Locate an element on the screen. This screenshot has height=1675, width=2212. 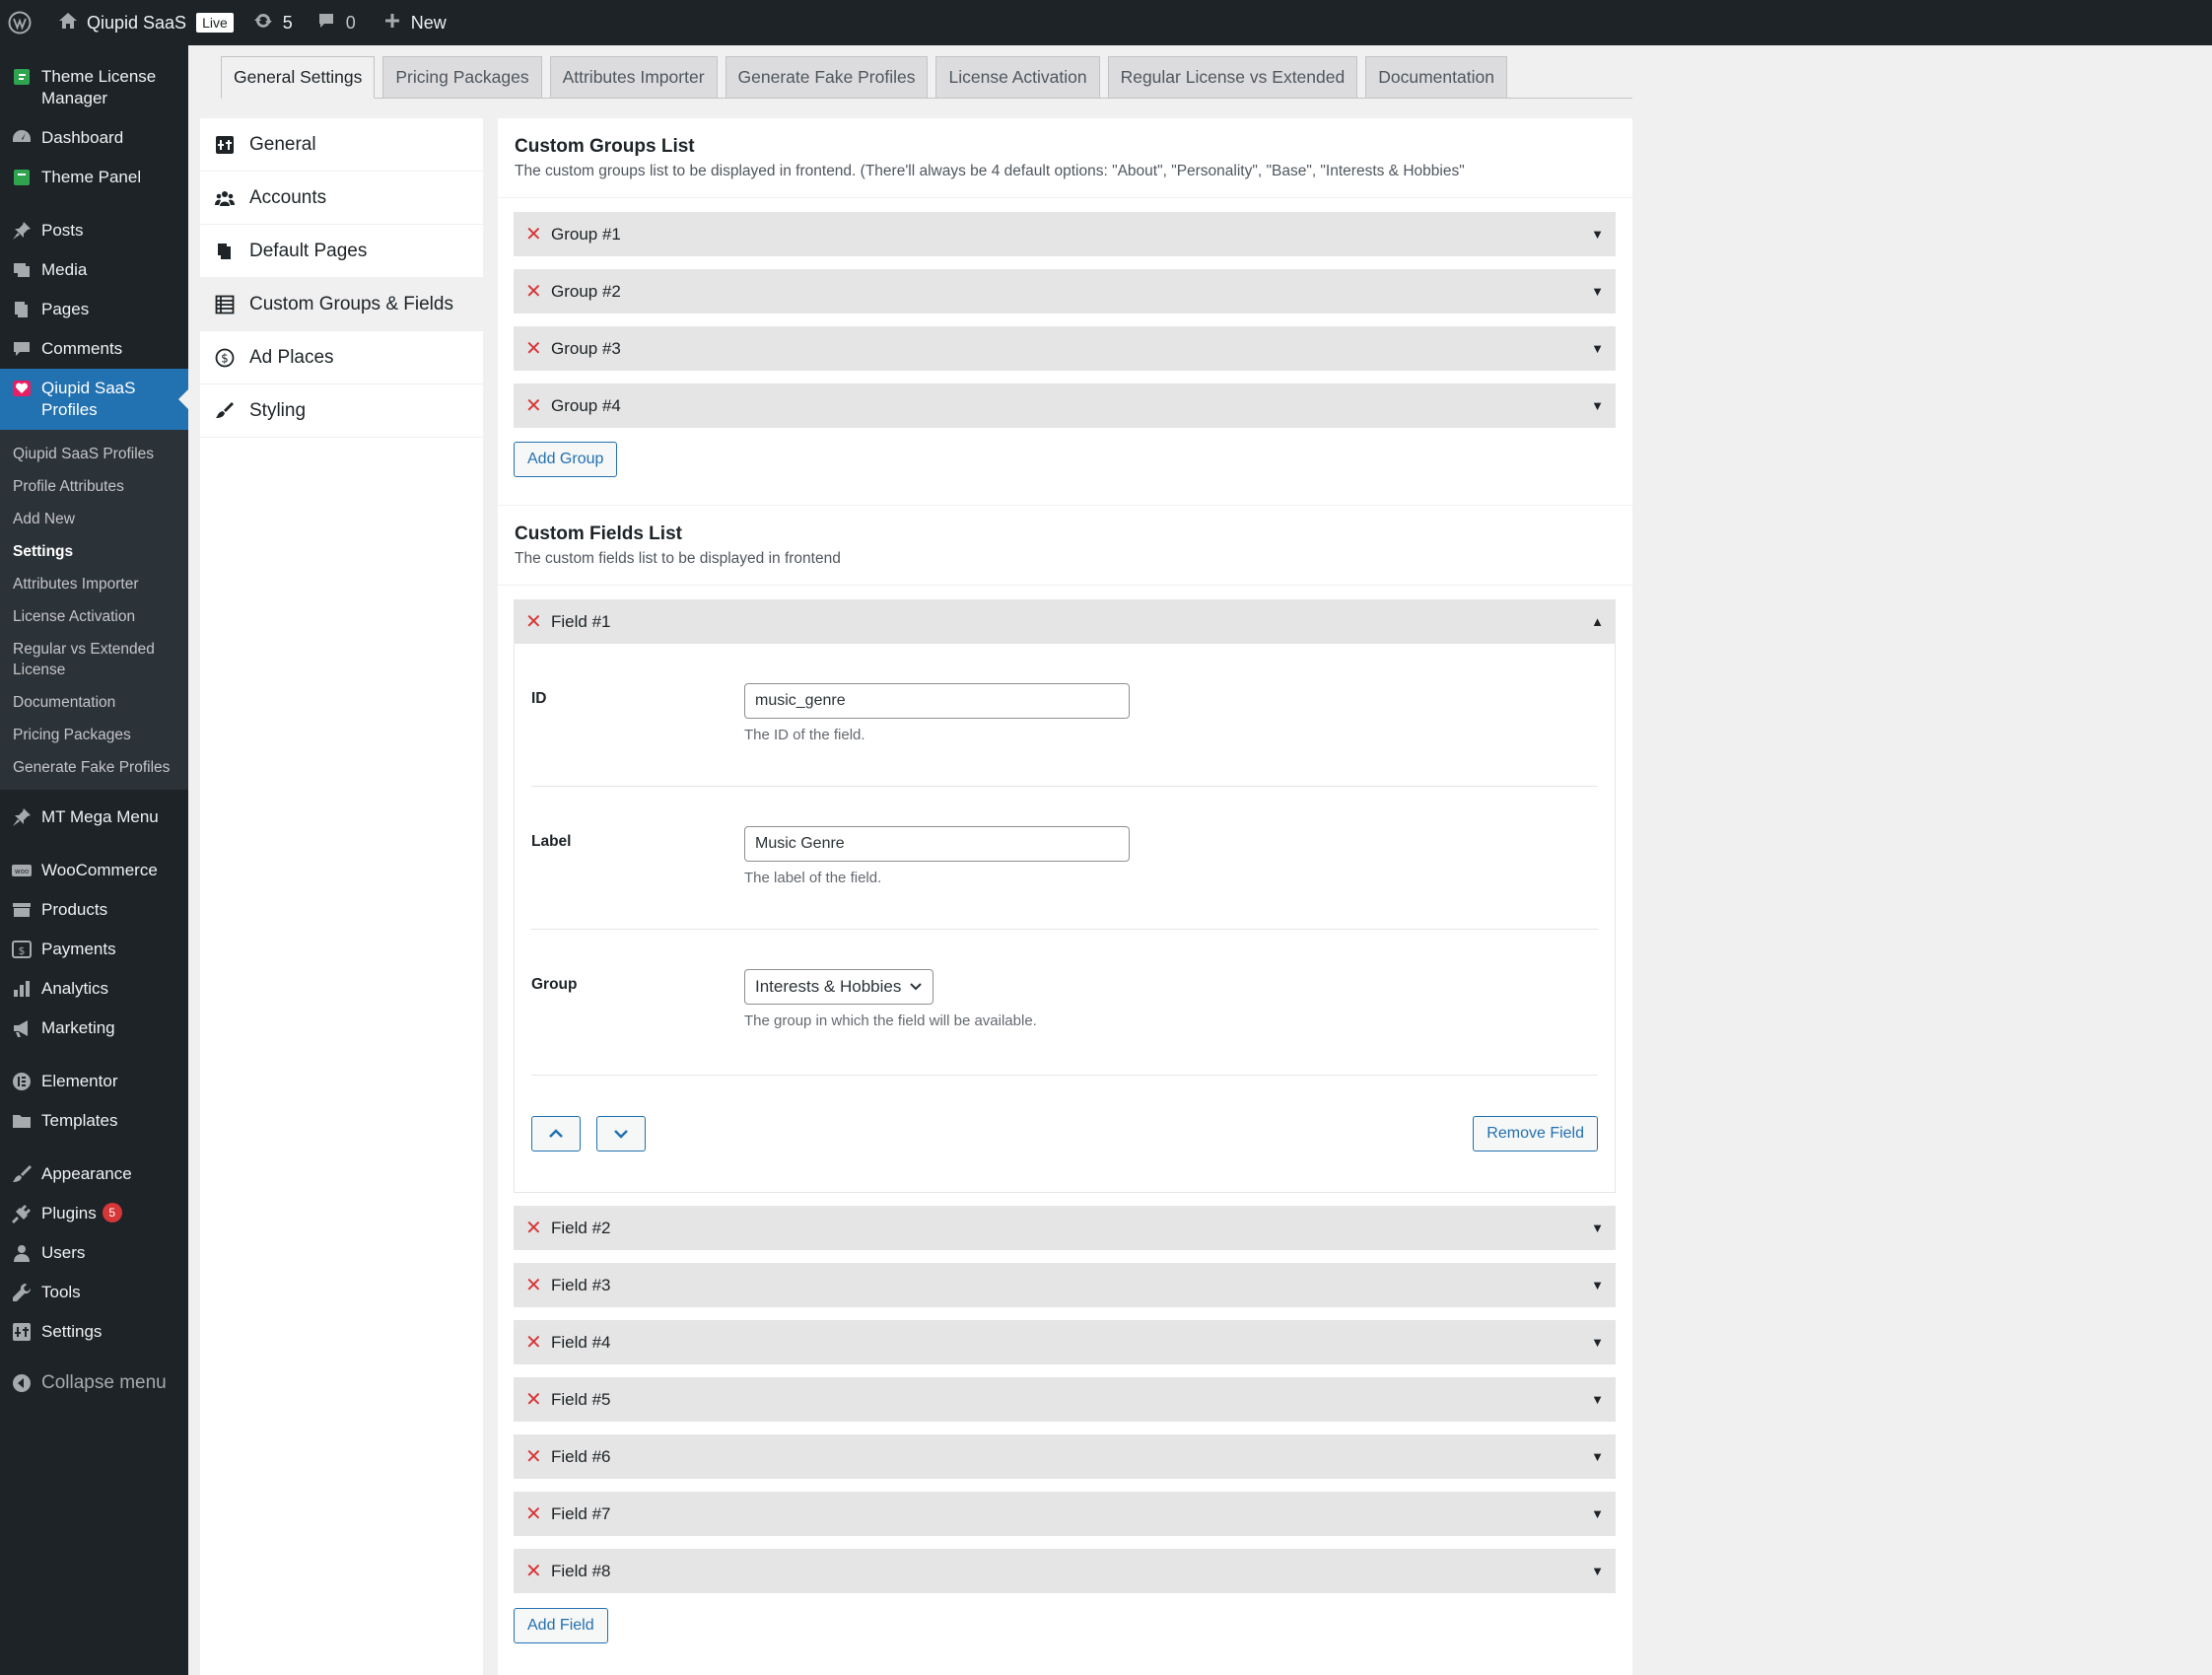
updates-link: 5 is located at coordinates (273, 23).